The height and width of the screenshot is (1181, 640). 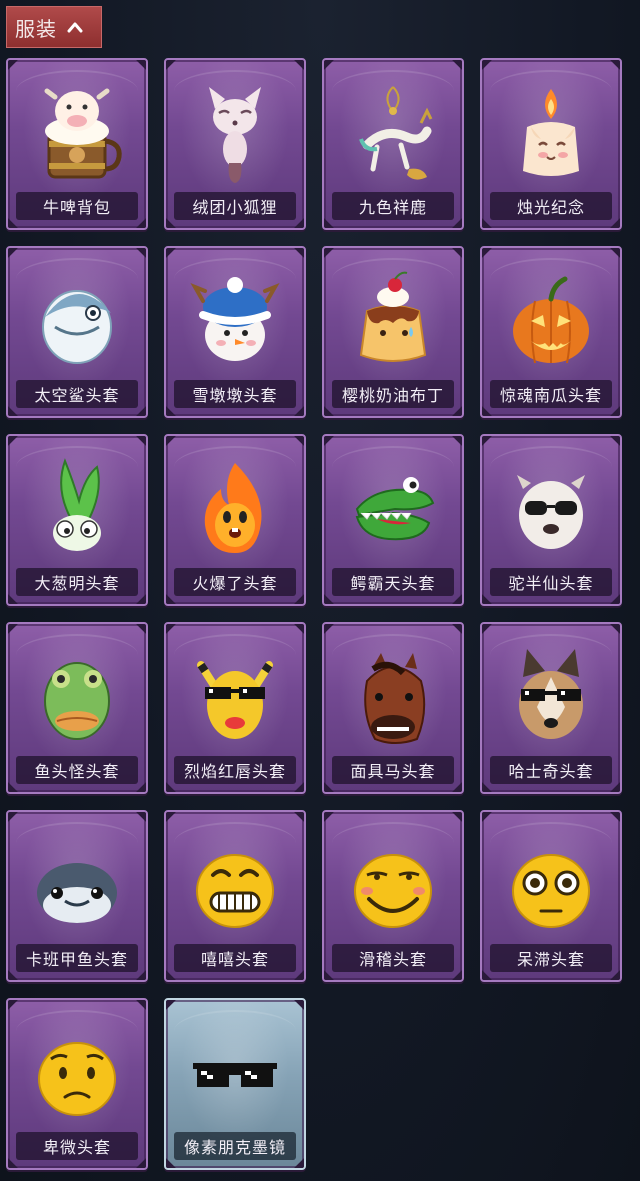 I want to click on item-card: 太空鲨头套, so click(x=77, y=332).